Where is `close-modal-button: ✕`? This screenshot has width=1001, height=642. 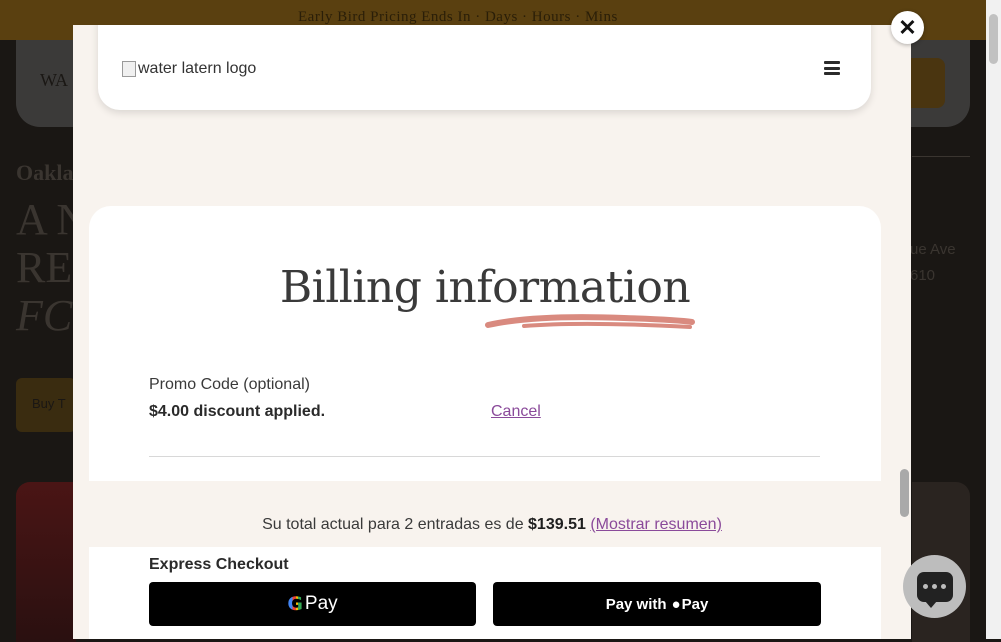
close-modal-button: ✕ is located at coordinates (907, 27).